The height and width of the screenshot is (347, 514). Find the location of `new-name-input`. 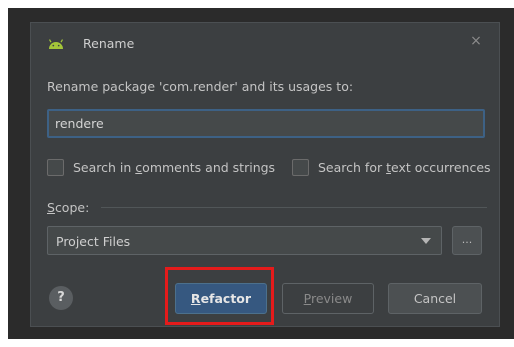

new-name-input is located at coordinates (266, 123).